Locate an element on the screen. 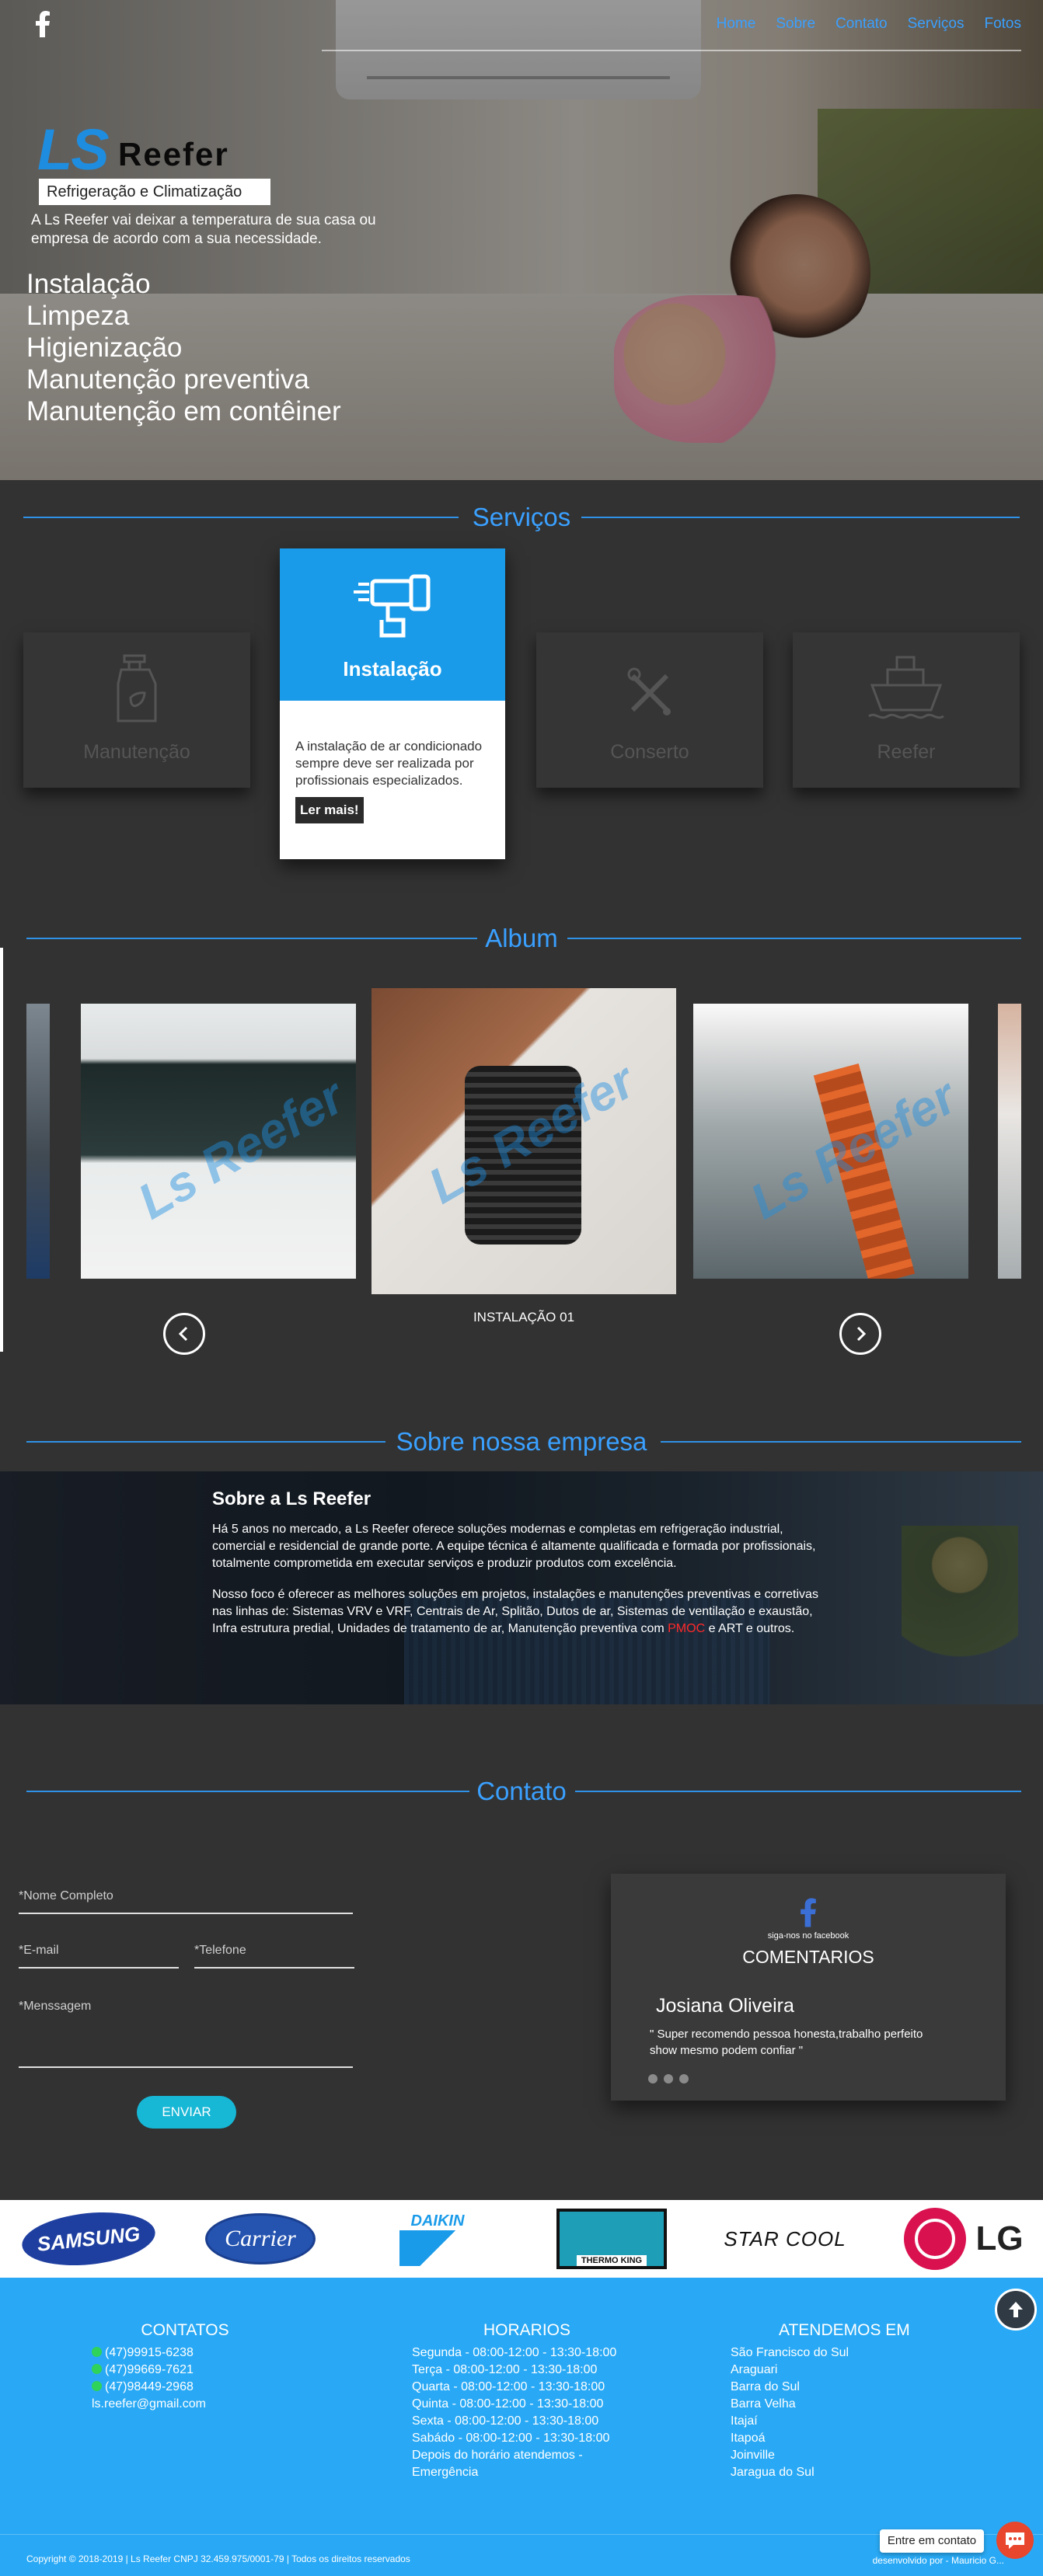 The image size is (1043, 2576). name-field: *Nome Completo is located at coordinates (186, 1901).